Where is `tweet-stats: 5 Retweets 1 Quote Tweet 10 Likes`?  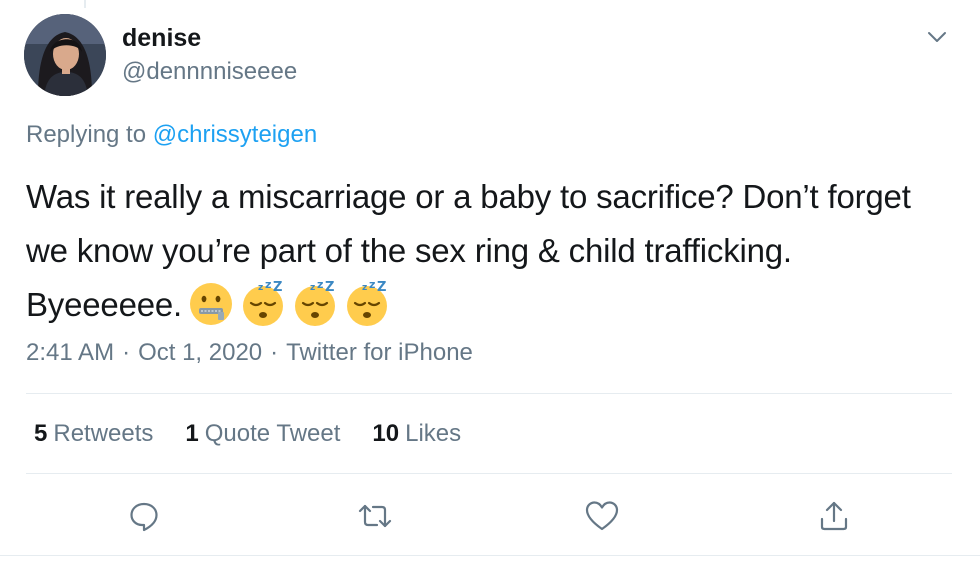
tweet-stats: 5 Retweets 1 Quote Tweet 10 Likes is located at coordinates (247, 434).